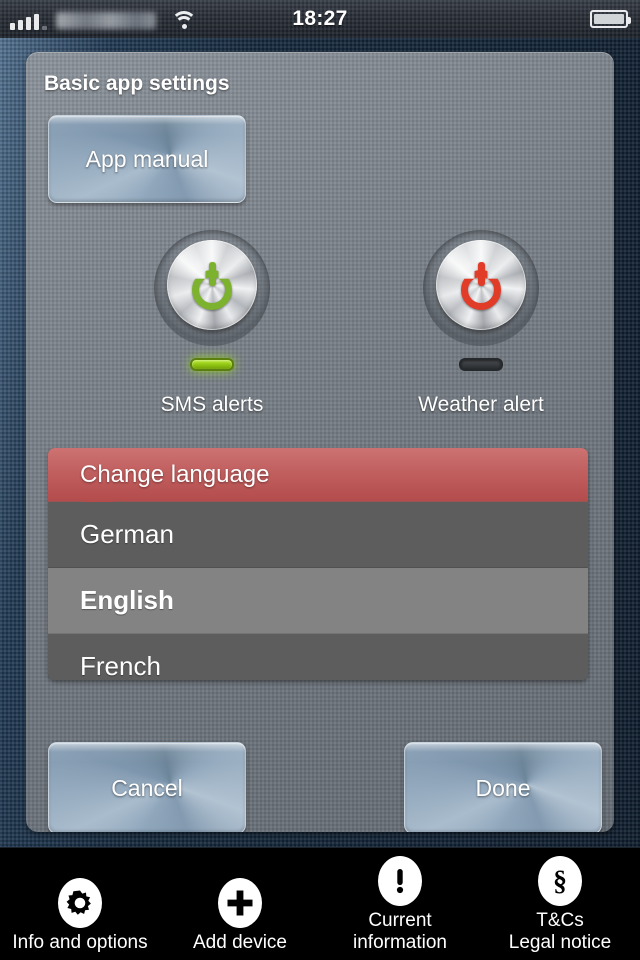 The height and width of the screenshot is (960, 640). Describe the element at coordinates (147, 787) in the screenshot. I see `cancel-button: Cancel` at that location.